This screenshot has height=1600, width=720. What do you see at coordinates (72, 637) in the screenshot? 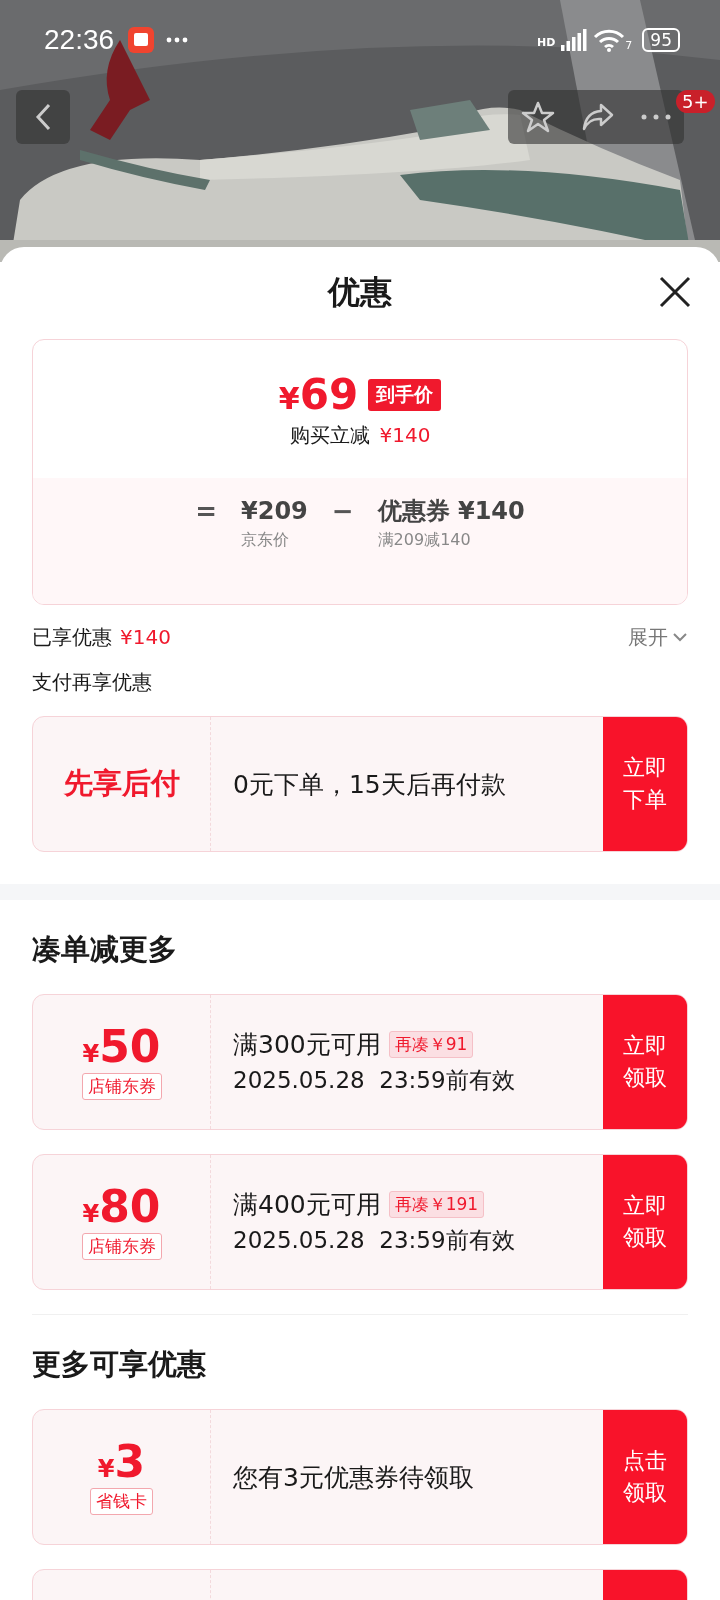
I see `discount-label: 已享优惠` at bounding box center [72, 637].